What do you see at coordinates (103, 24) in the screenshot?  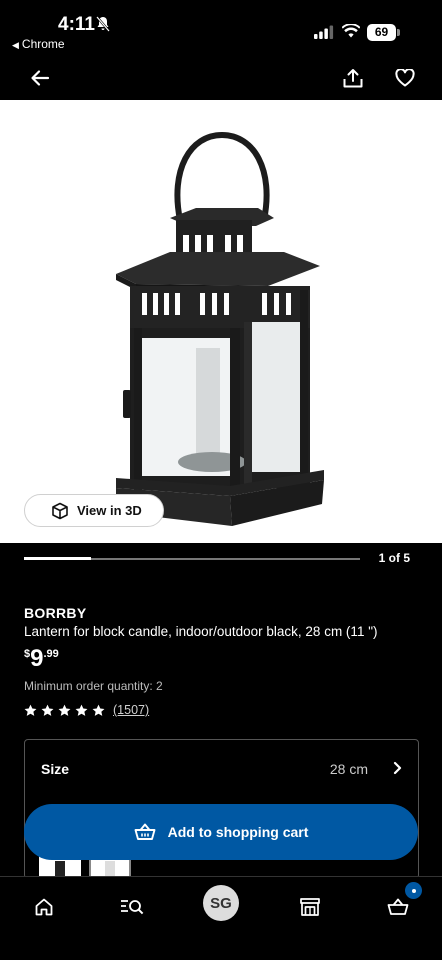 I see `bell-muted-icon` at bounding box center [103, 24].